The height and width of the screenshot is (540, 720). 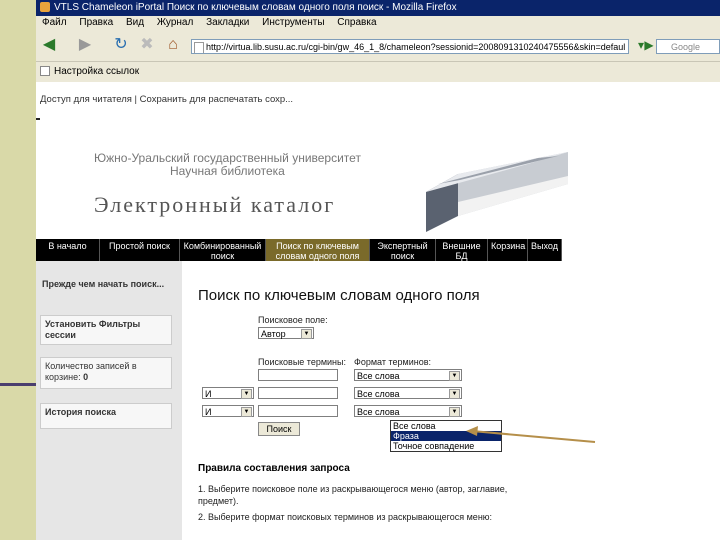 I want to click on tab-external-db: Внешние БД, so click(x=462, y=250).